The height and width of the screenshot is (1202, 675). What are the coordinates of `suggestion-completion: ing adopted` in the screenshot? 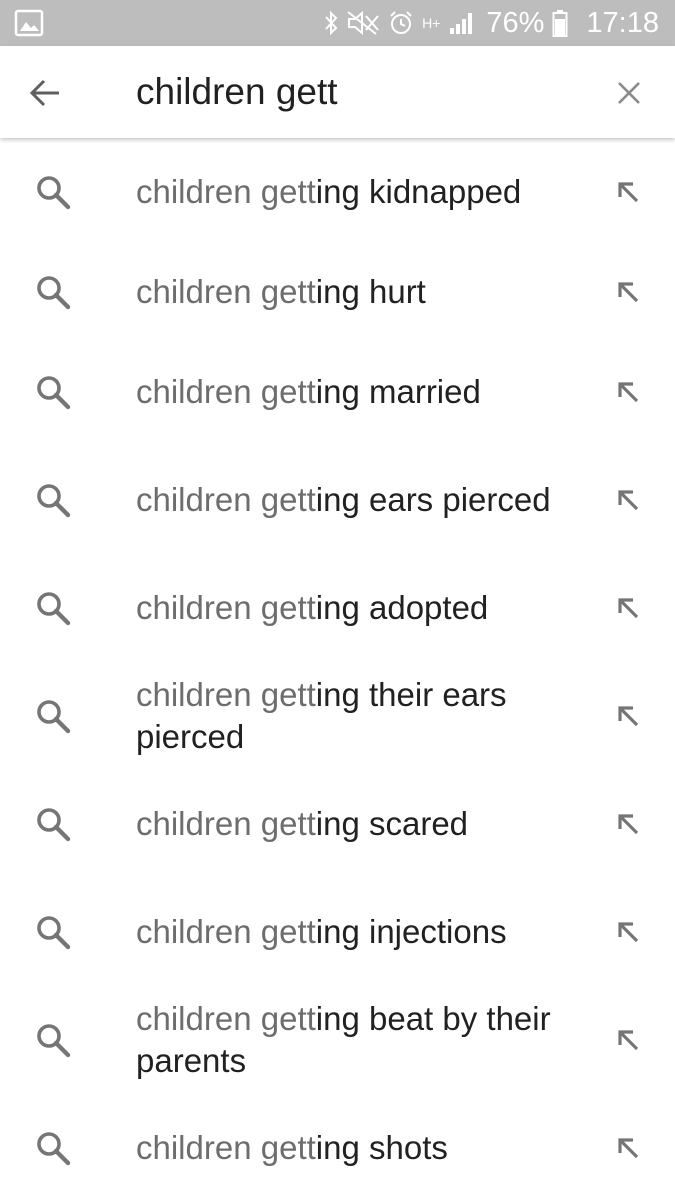 It's located at (402, 607).